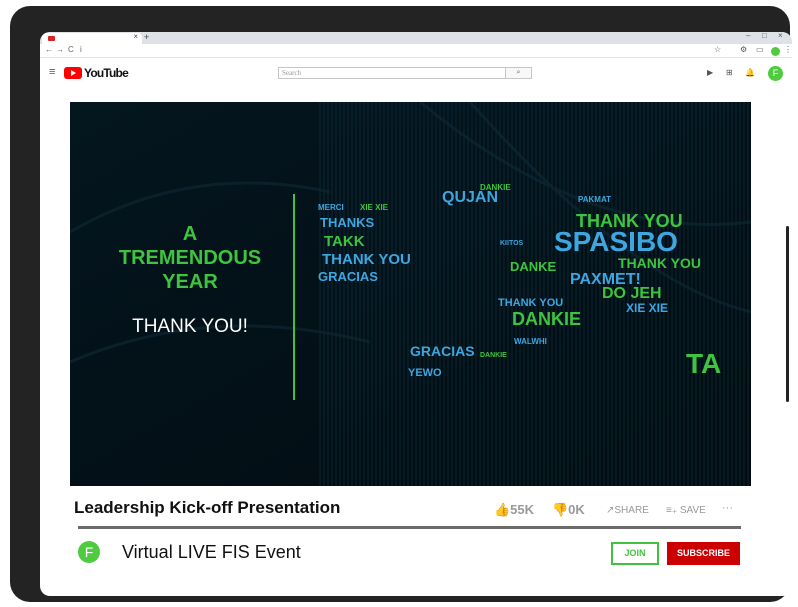  What do you see at coordinates (764, 36) in the screenshot?
I see `maximize-icon: □` at bounding box center [764, 36].